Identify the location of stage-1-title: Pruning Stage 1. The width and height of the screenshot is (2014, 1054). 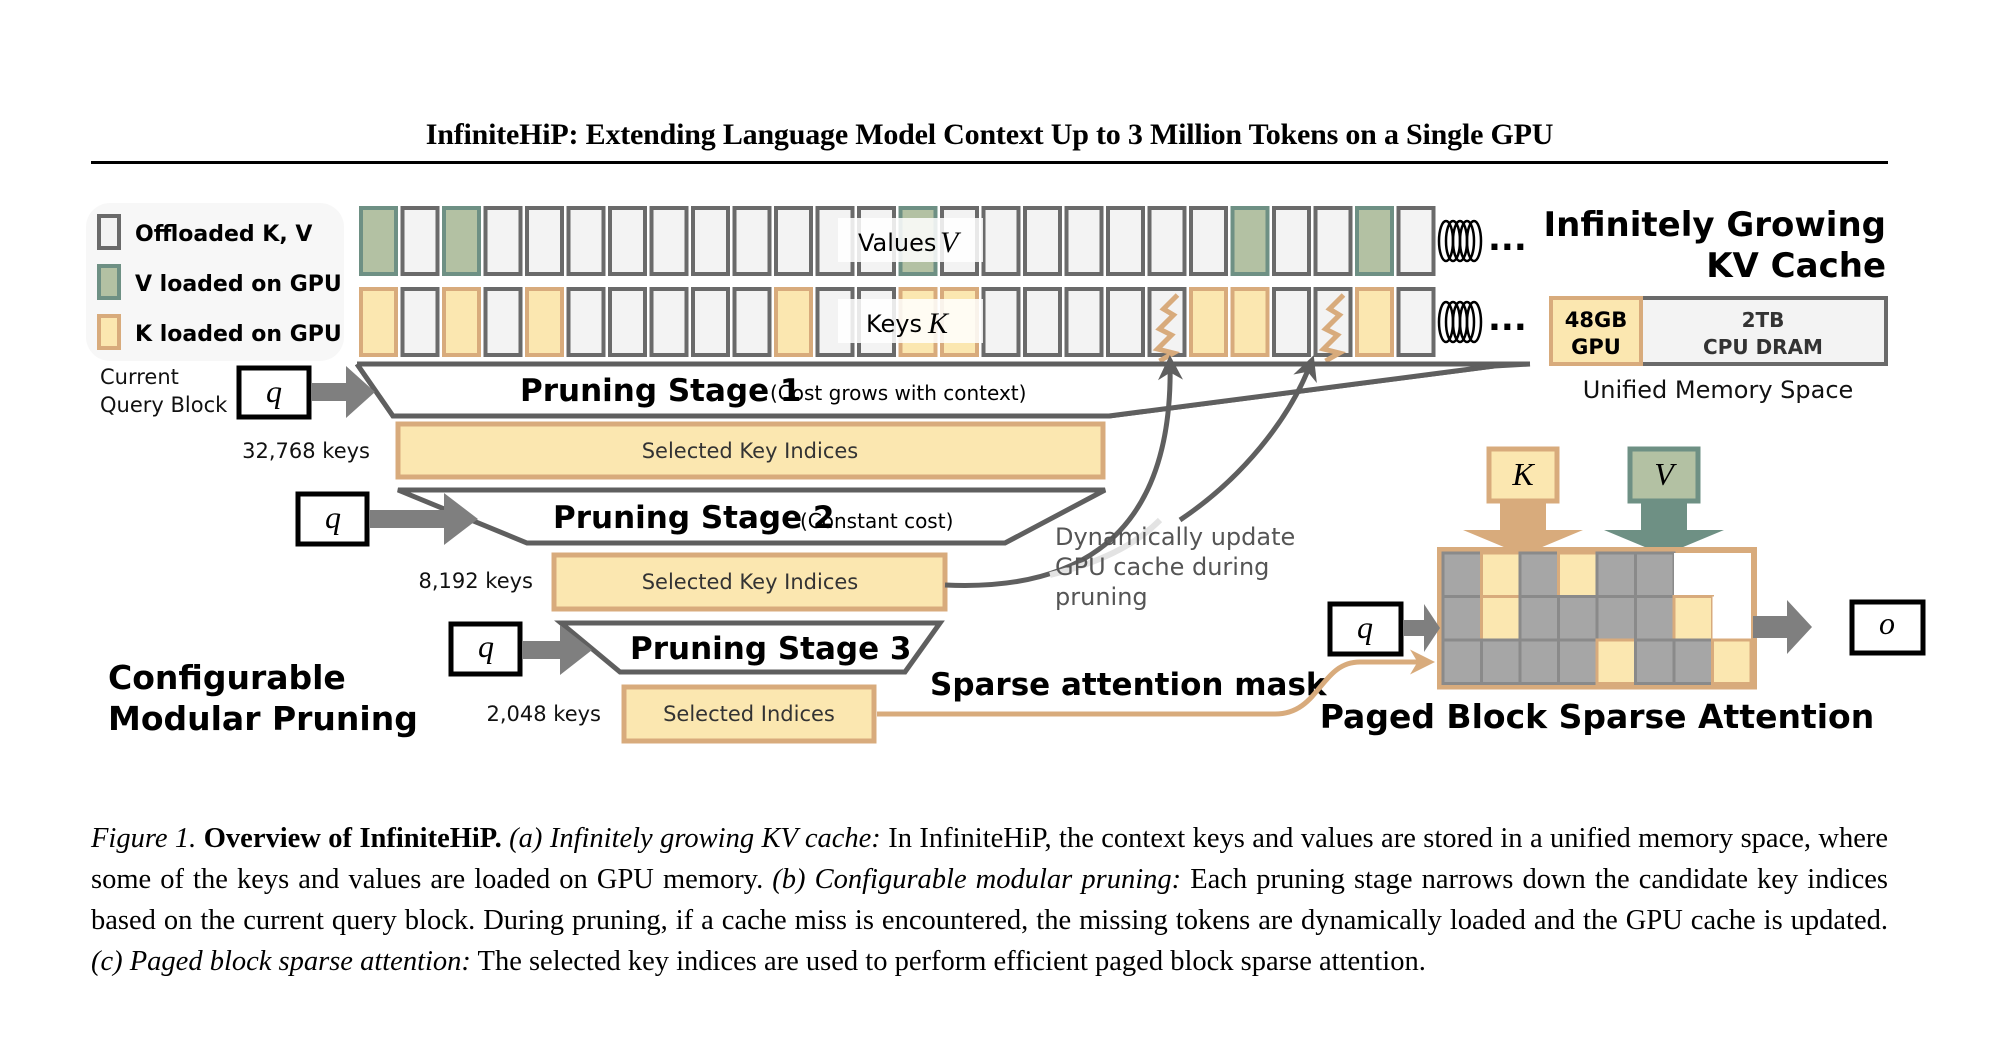
(660, 391).